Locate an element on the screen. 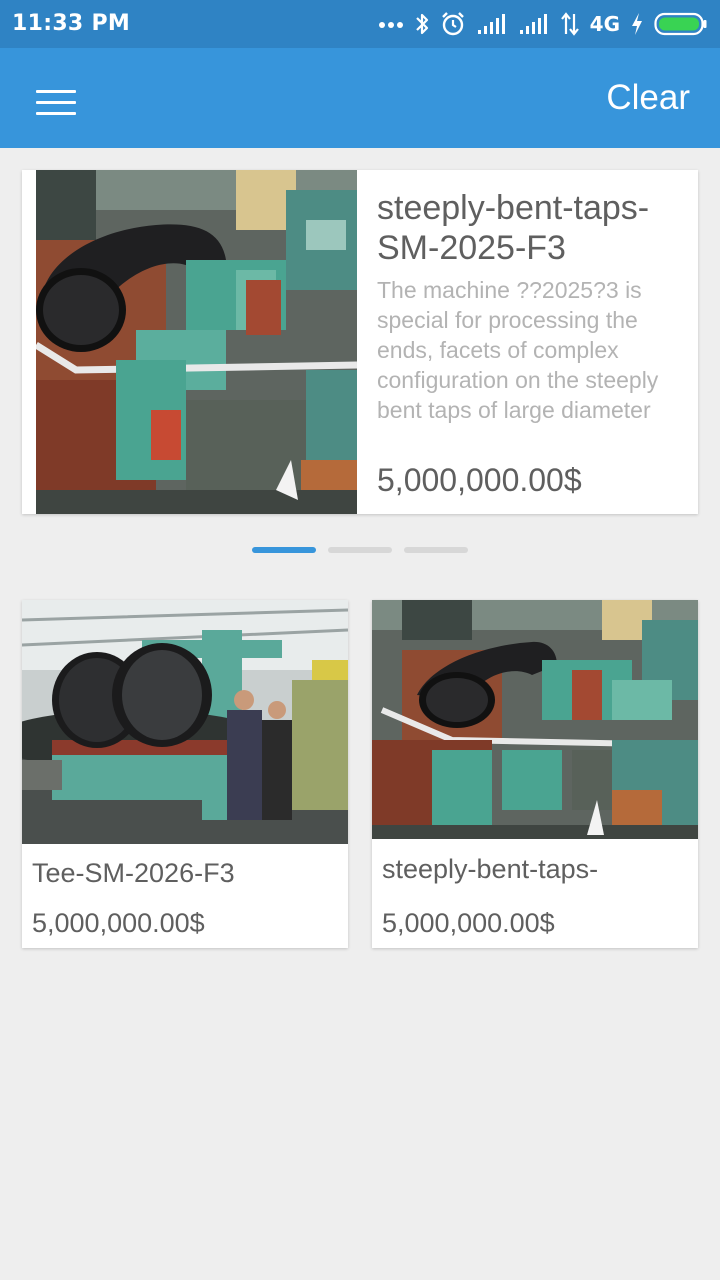  product-card: Tee-SM-2026-F3 5,000,000.00$ is located at coordinates (185, 774).